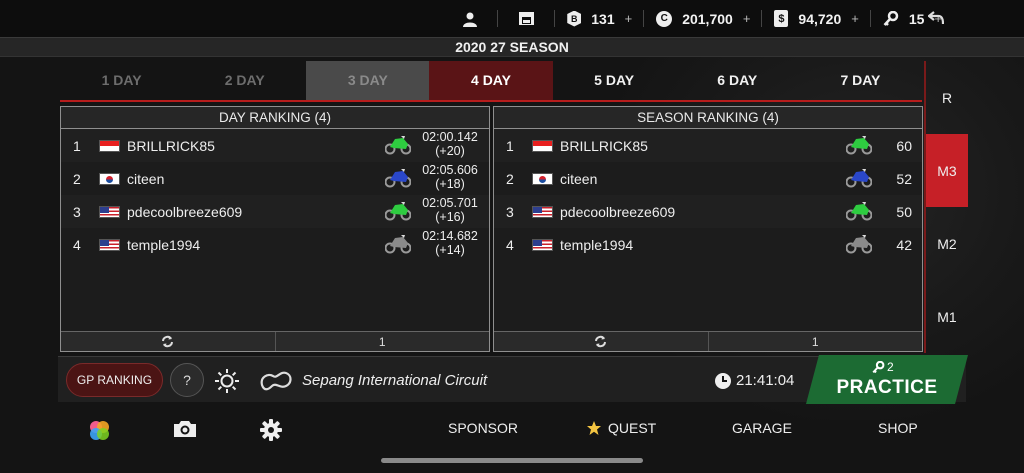 This screenshot has width=1024, height=473. I want to click on practice-label: PRACTICE, so click(887, 387).